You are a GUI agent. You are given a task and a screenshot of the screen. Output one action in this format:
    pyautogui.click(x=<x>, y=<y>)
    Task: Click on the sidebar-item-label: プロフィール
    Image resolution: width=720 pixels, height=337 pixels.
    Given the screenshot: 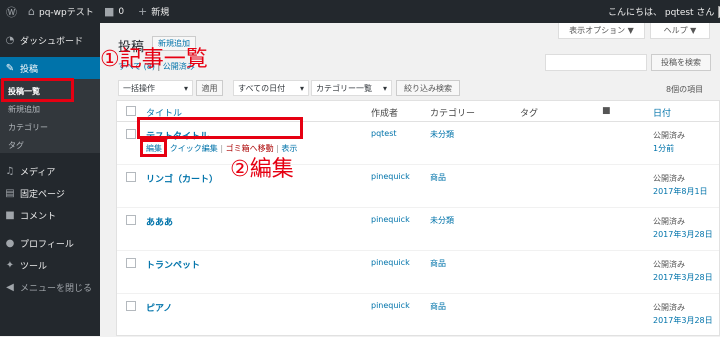 What is the action you would take?
    pyautogui.click(x=47, y=244)
    